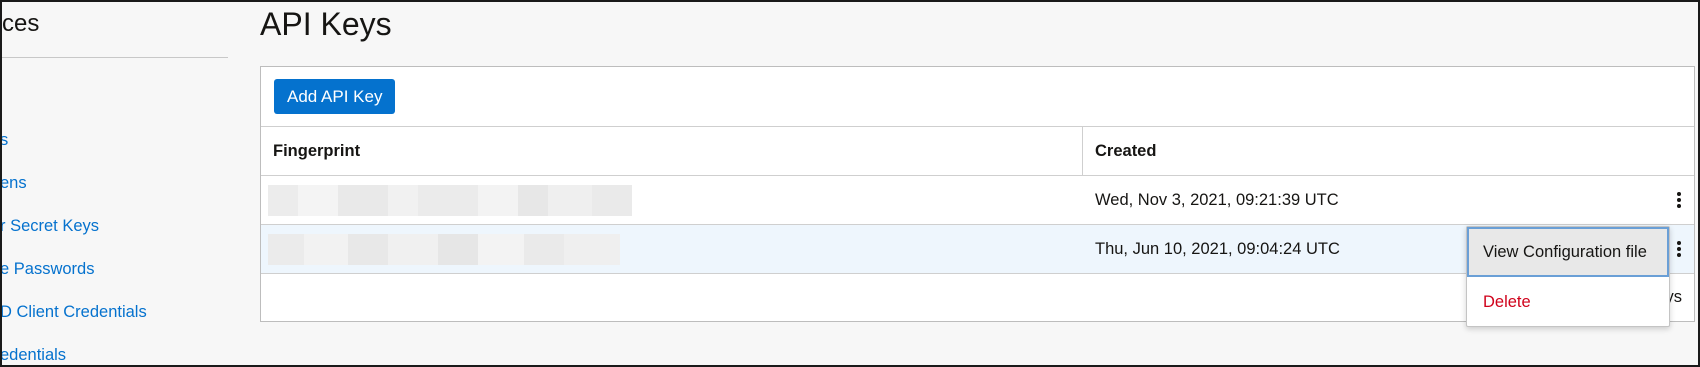  I want to click on sidebar-divider, so click(114, 57).